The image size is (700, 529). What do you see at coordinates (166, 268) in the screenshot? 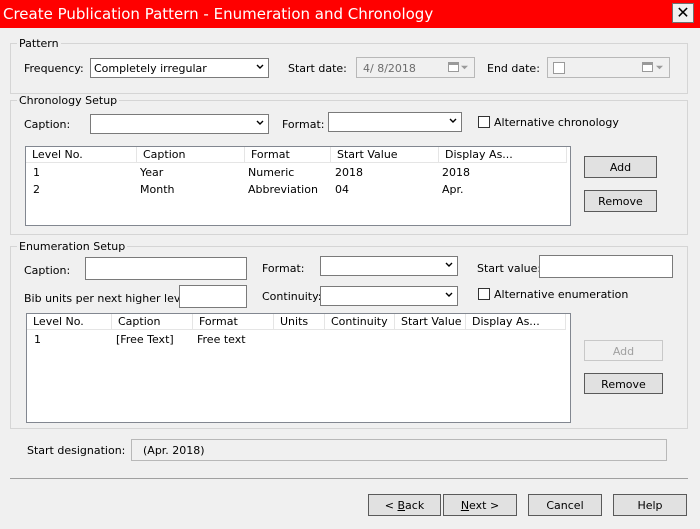
I see `enumeration-caption-input` at bounding box center [166, 268].